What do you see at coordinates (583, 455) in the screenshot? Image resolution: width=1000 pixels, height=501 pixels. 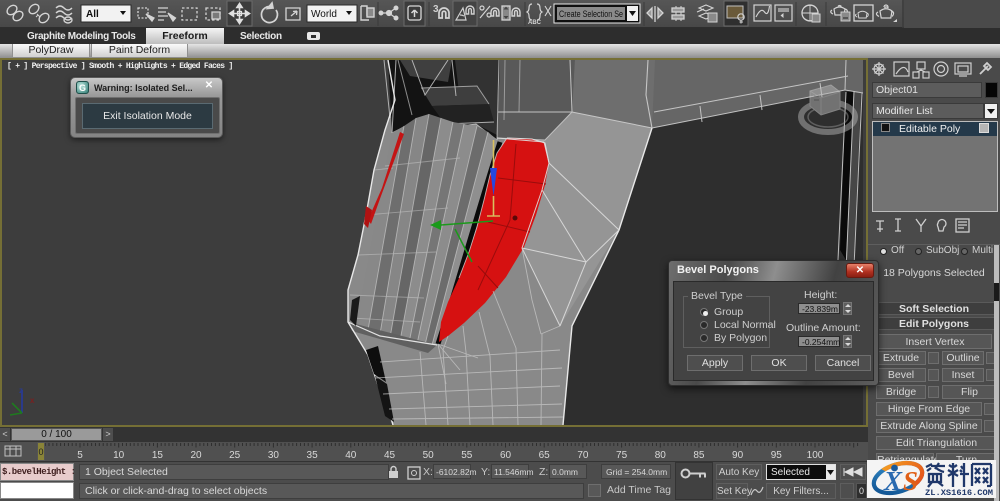 I see `svg-text: 70` at bounding box center [583, 455].